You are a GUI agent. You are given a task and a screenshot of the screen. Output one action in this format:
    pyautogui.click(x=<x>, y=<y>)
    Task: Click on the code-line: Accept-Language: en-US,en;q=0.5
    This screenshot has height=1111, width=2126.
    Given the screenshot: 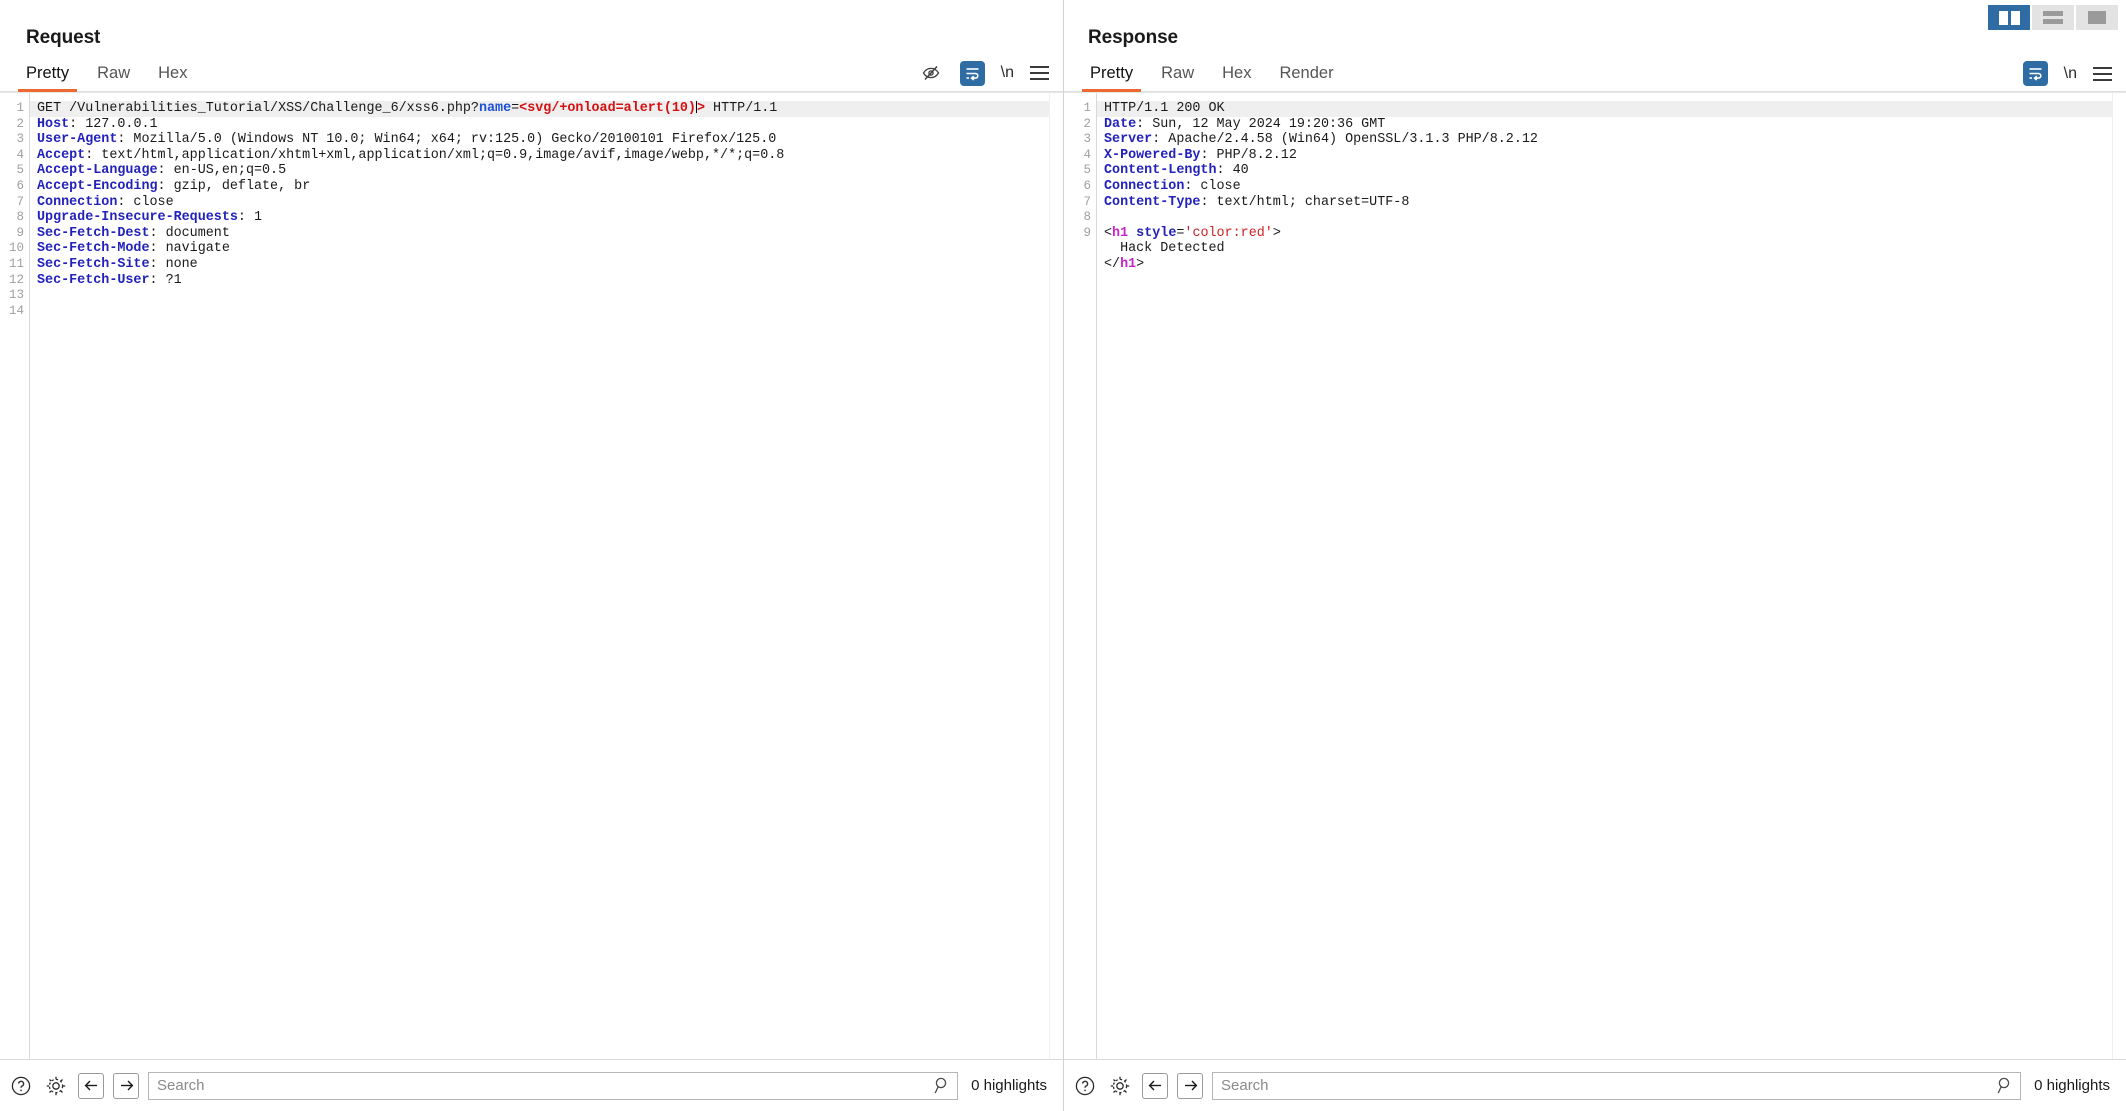 What is the action you would take?
    pyautogui.click(x=162, y=171)
    